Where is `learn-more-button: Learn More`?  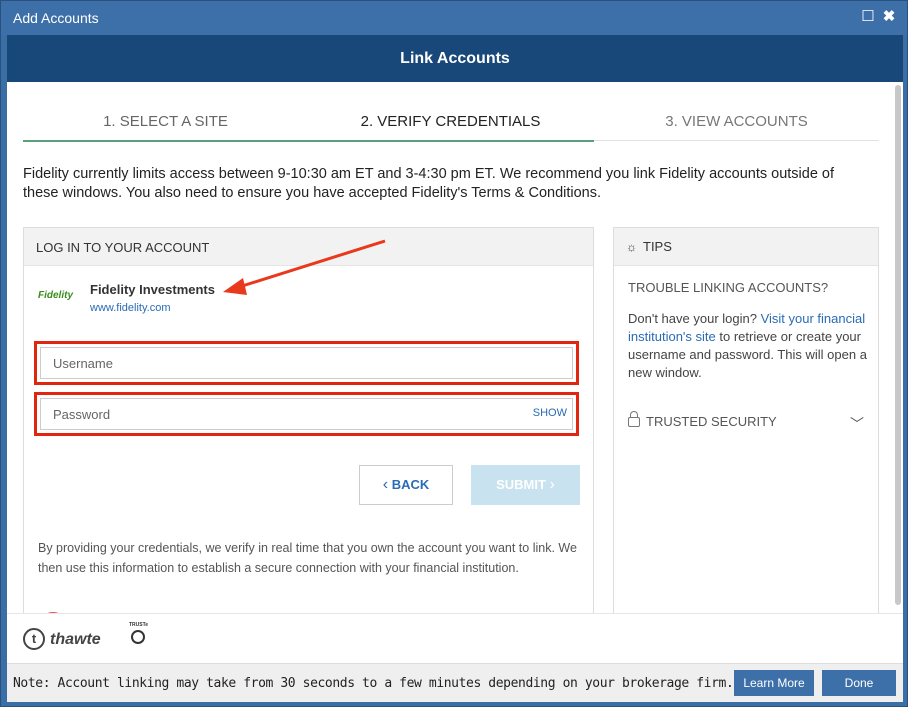
learn-more-button: Learn More is located at coordinates (774, 683).